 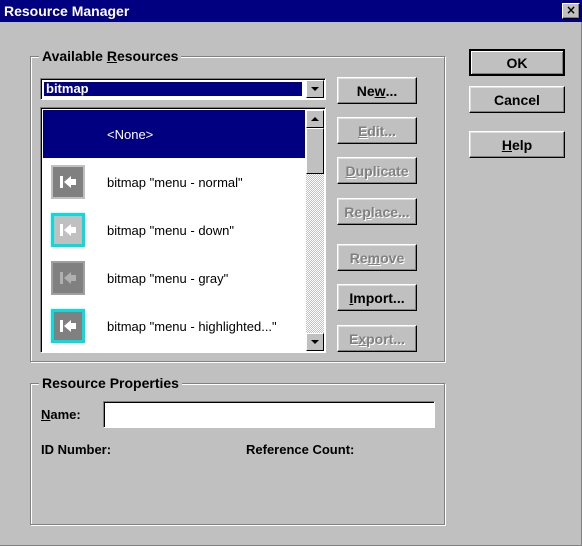 What do you see at coordinates (315, 151) in the screenshot?
I see `scroll-thumb` at bounding box center [315, 151].